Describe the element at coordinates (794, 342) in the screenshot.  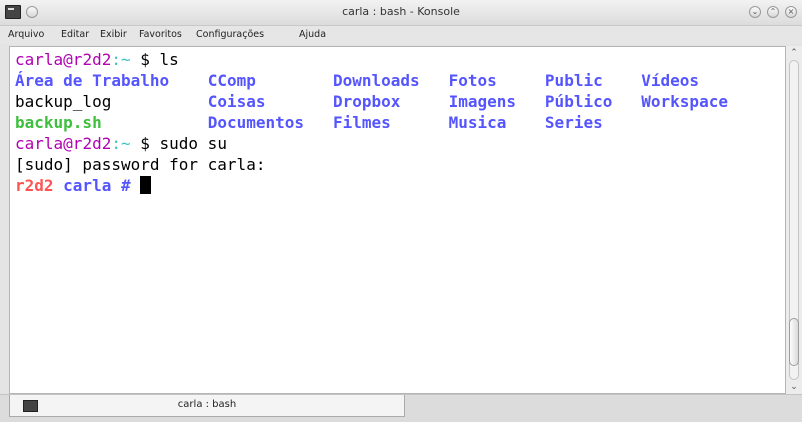
I see `scroll-thumb` at that location.